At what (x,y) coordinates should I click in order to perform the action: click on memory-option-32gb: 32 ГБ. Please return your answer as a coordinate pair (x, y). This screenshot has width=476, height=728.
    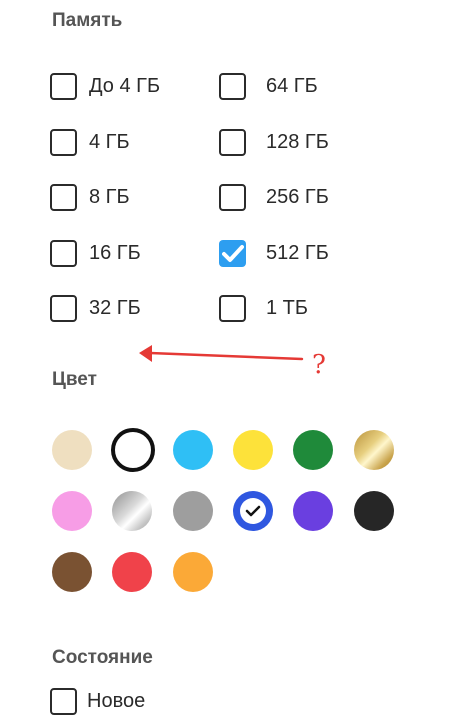
    Looking at the image, I should click on (95, 308).